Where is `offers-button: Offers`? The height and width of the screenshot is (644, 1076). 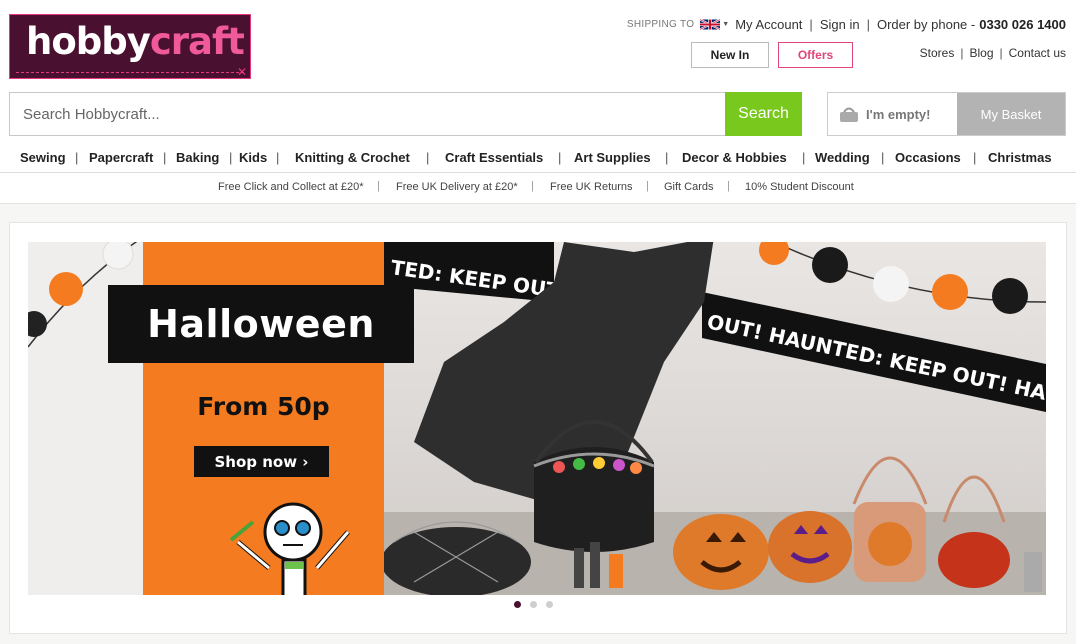 offers-button: Offers is located at coordinates (815, 55).